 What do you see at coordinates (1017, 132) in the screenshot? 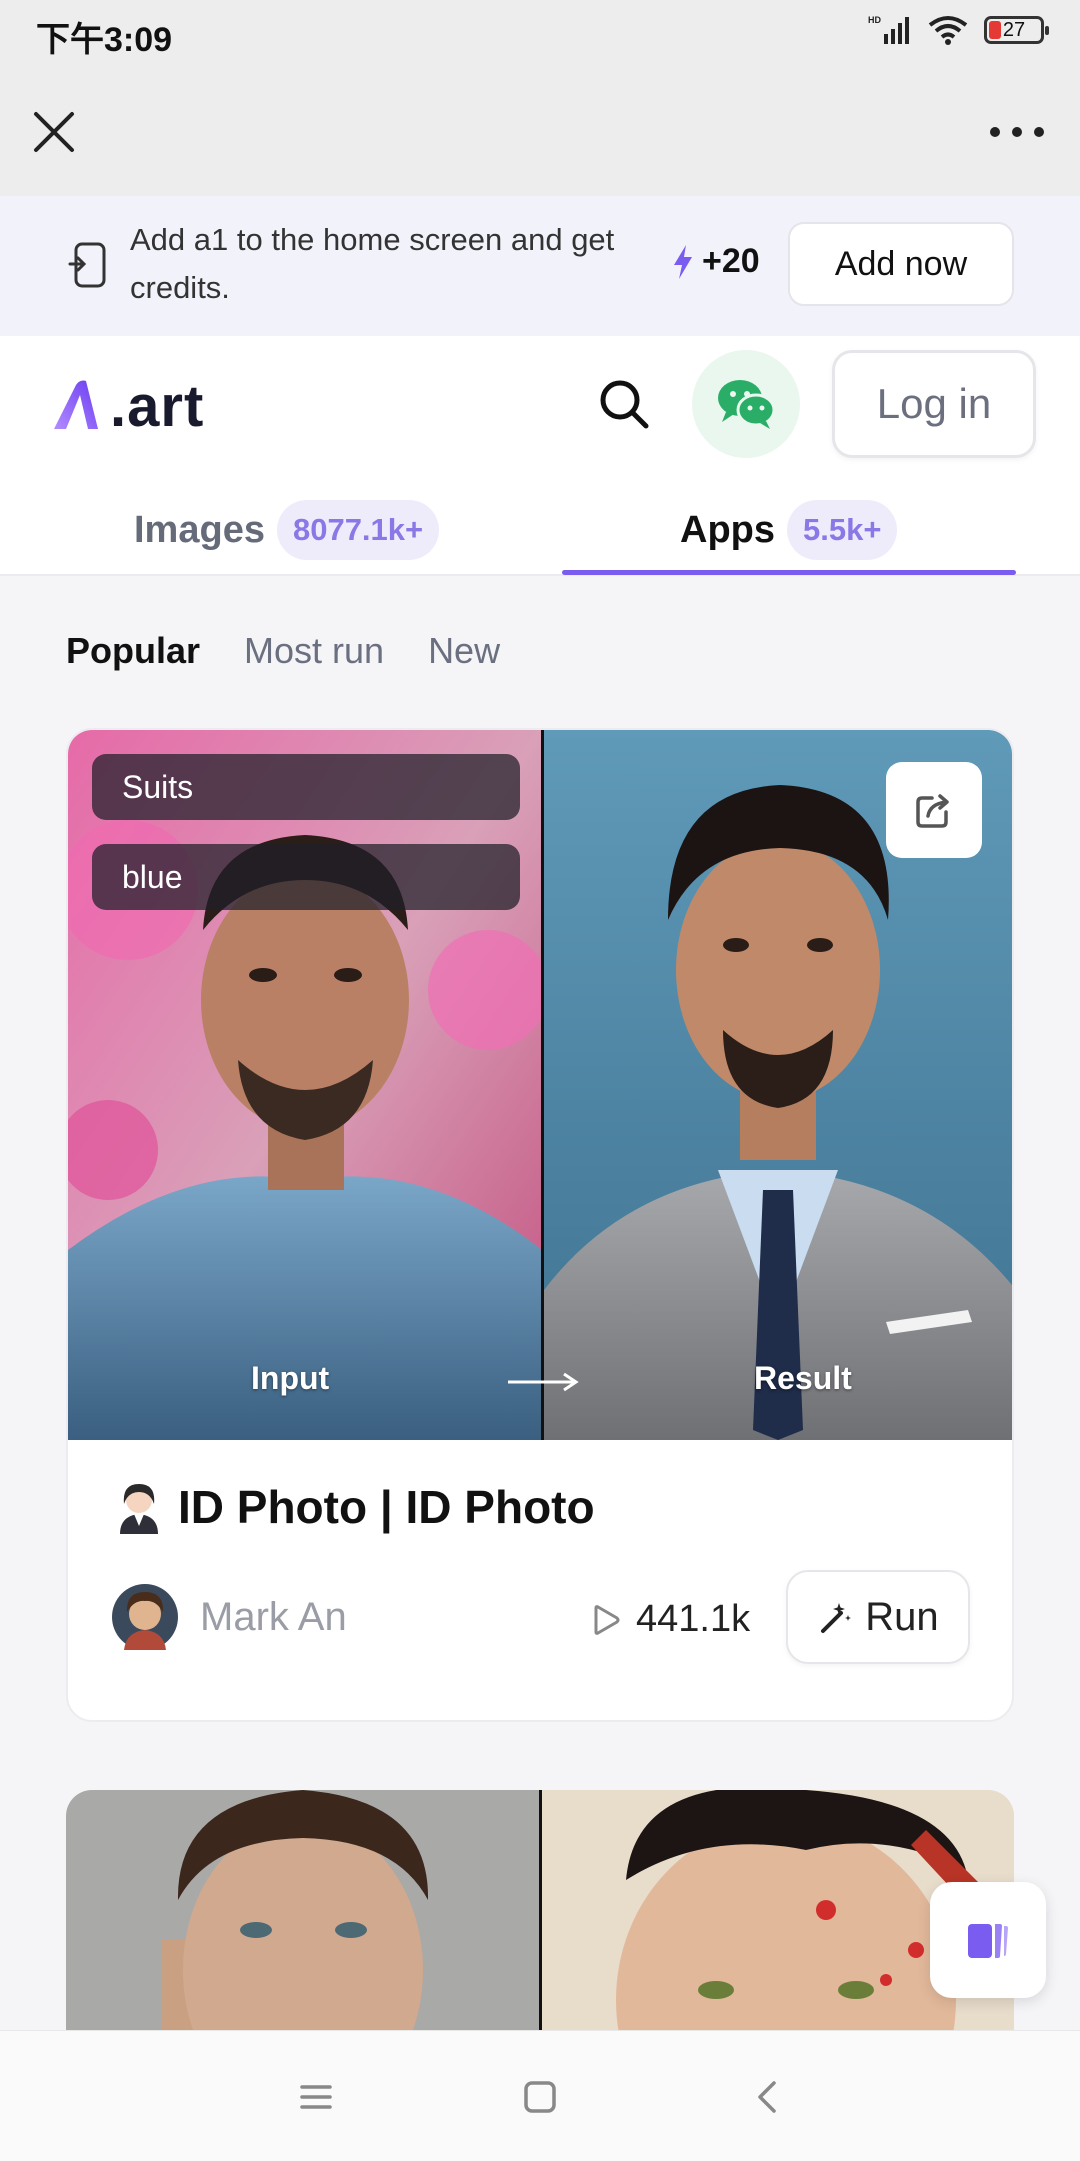
I see `more-icon` at bounding box center [1017, 132].